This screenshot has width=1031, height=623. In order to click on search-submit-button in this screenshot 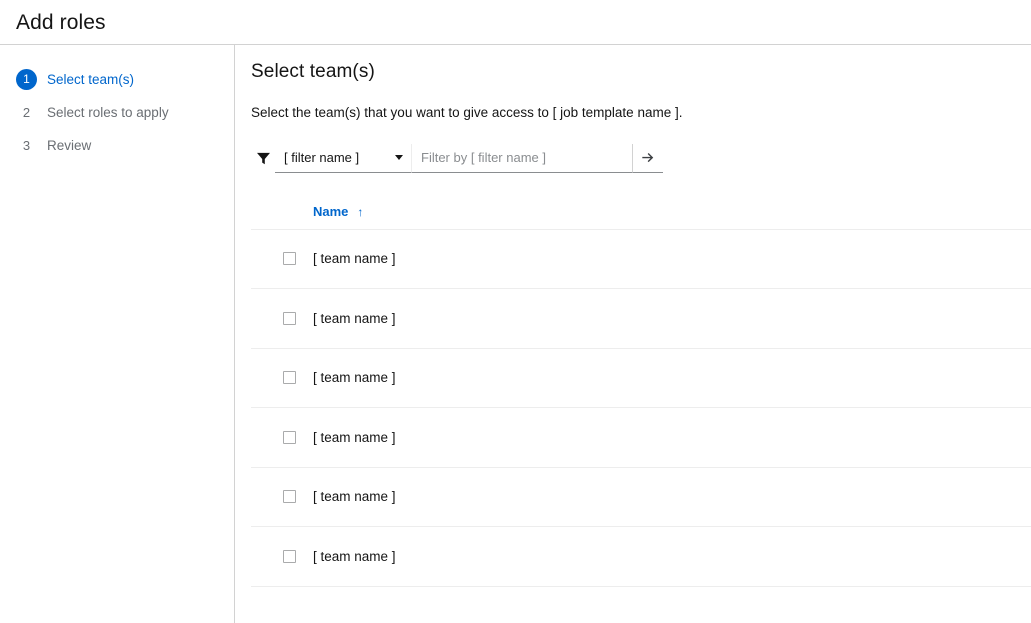, I will do `click(647, 158)`.